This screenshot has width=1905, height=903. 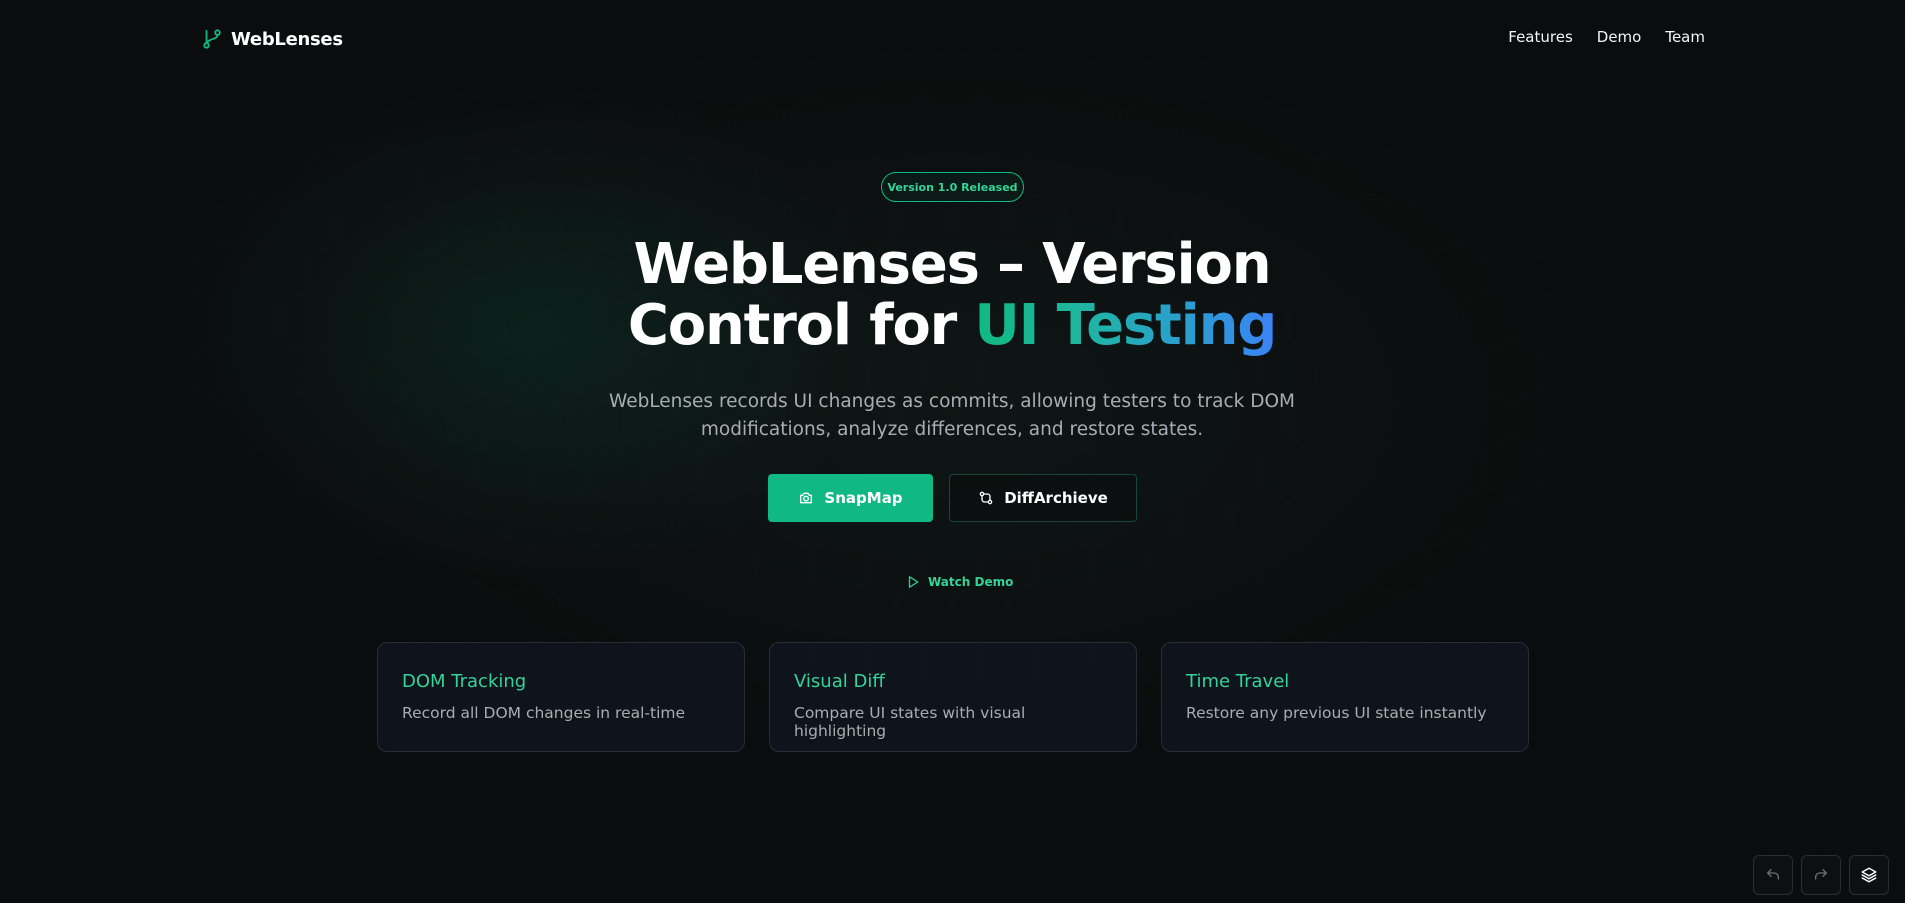 What do you see at coordinates (971, 582) in the screenshot?
I see `watch-demo-label: Watch Demo` at bounding box center [971, 582].